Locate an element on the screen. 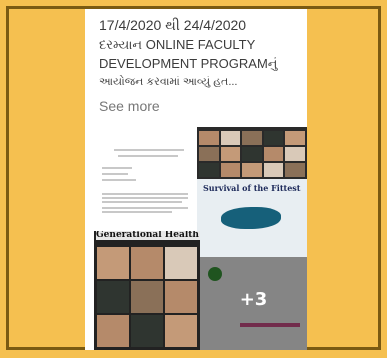  post-line-program: દરમ્યાન ONLINE FACULTY is located at coordinates (177, 44).